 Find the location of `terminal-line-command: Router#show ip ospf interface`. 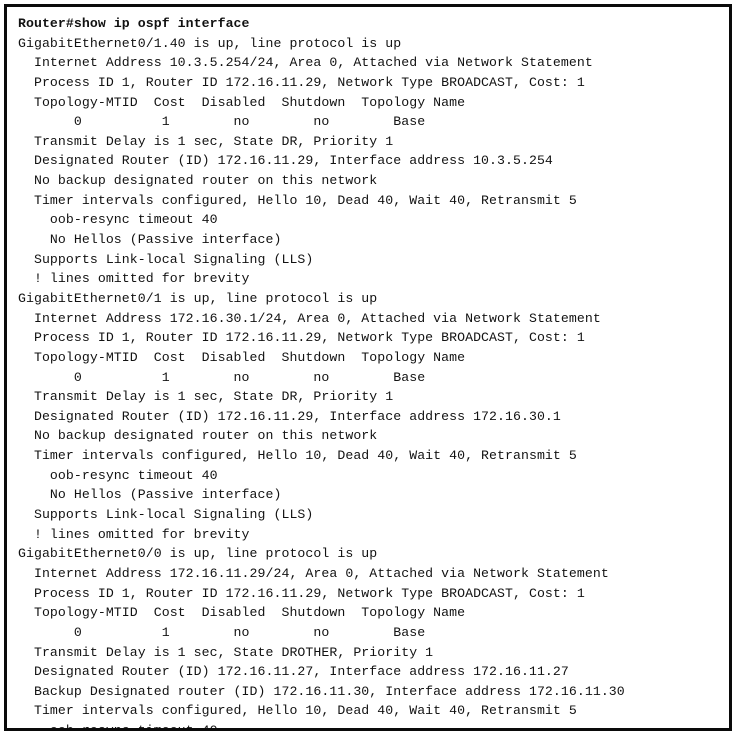

terminal-line-command: Router#show ip ospf interface is located at coordinates (134, 23).